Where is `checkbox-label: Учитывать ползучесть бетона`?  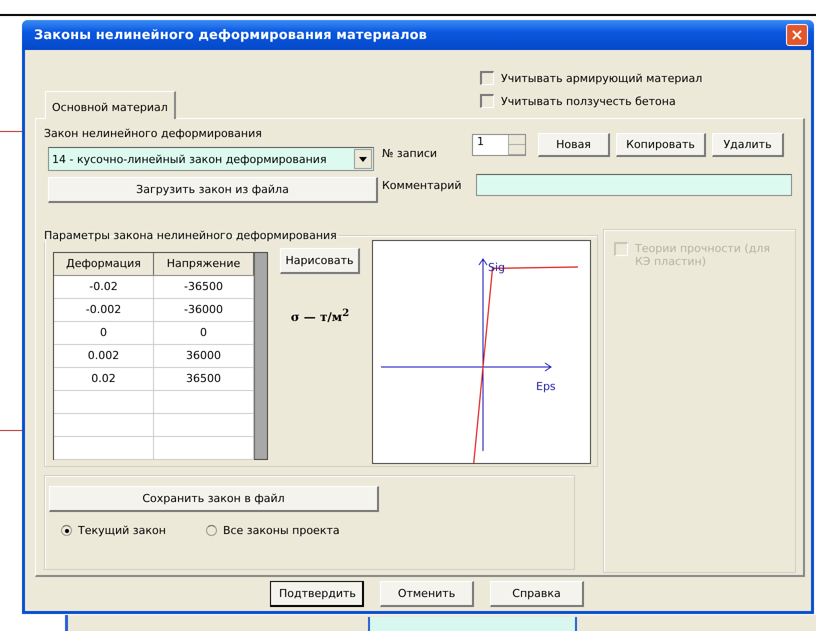 checkbox-label: Учитывать ползучесть бетона is located at coordinates (588, 101).